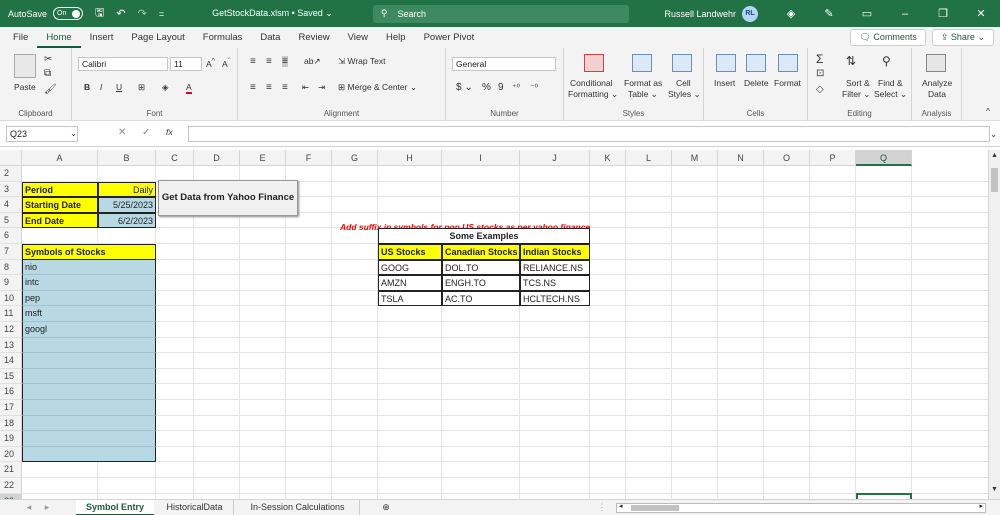  Describe the element at coordinates (11, 486) in the screenshot. I see `row-header: 22` at that location.